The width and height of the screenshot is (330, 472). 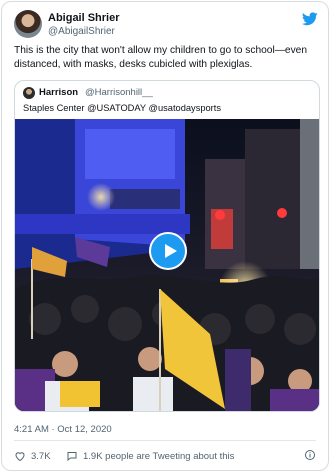 What do you see at coordinates (122, 108) in the screenshot?
I see `quoted-tweet-text: Staples Center @USATODAY @usatodaysports` at bounding box center [122, 108].